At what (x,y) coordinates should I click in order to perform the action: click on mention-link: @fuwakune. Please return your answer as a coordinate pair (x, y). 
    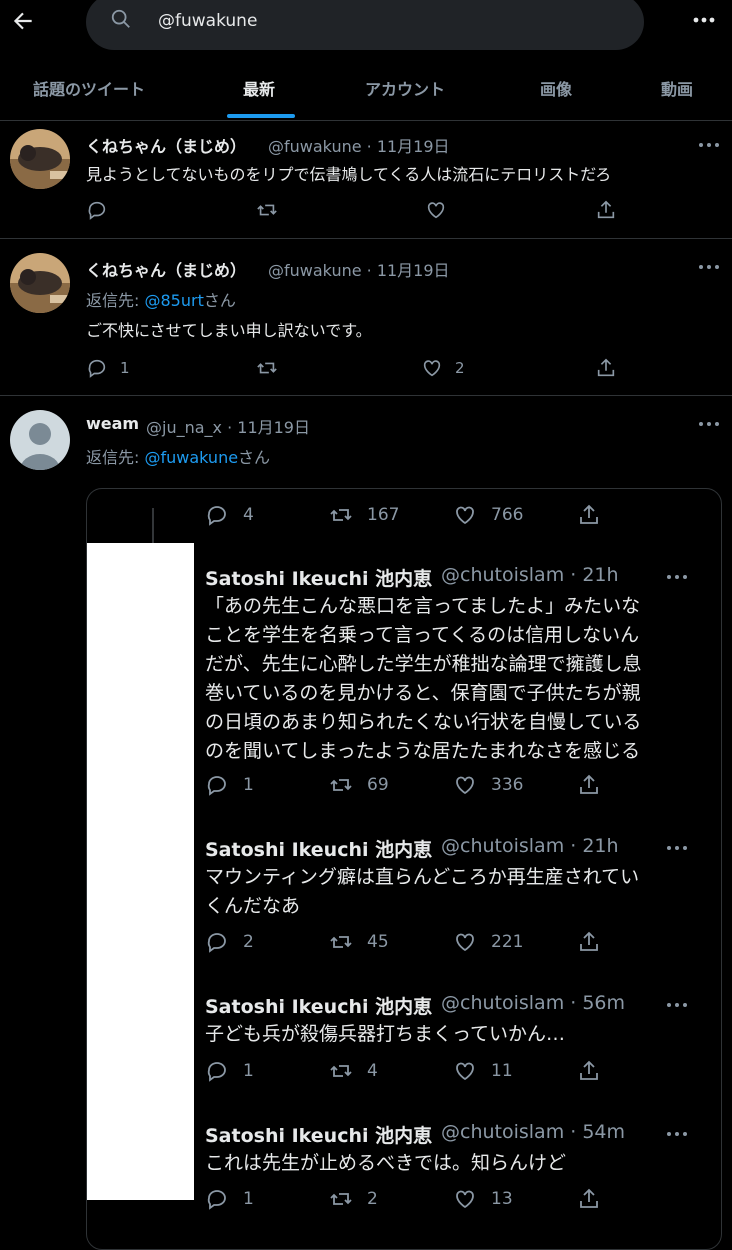
    Looking at the image, I should click on (191, 457).